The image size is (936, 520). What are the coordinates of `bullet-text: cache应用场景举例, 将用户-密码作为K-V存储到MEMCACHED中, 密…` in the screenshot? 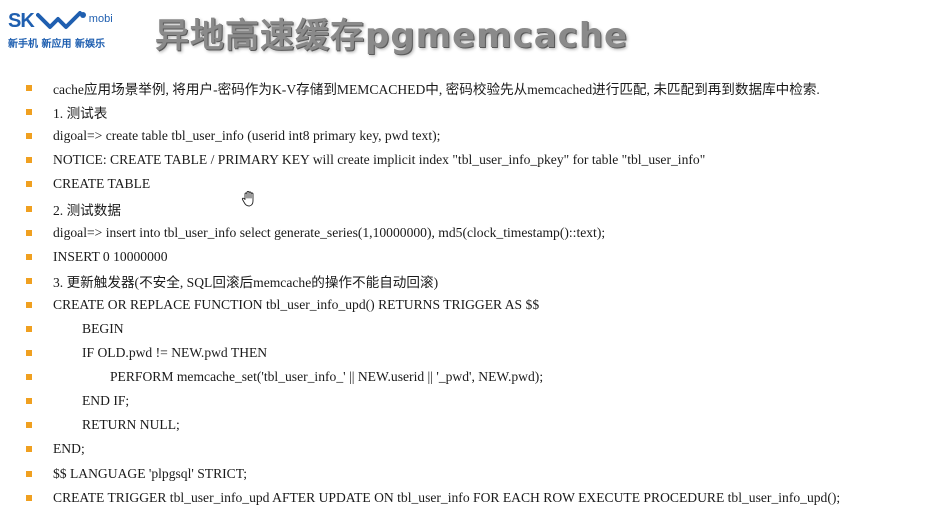 It's located at (436, 90).